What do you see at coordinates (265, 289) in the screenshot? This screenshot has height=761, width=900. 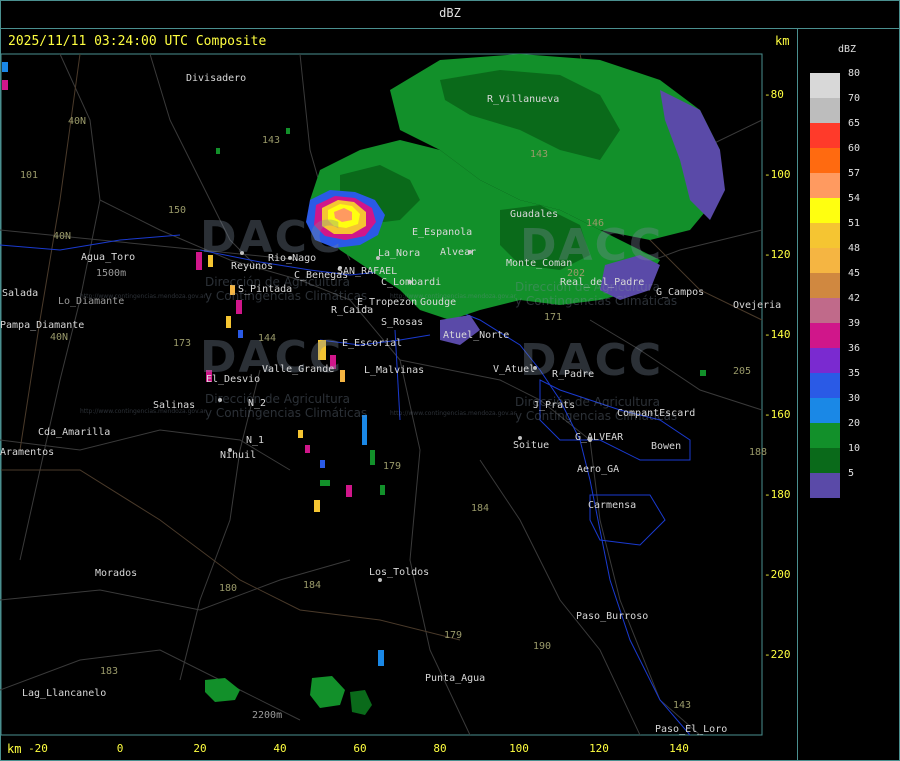 I see `place-label: S_Pintada` at bounding box center [265, 289].